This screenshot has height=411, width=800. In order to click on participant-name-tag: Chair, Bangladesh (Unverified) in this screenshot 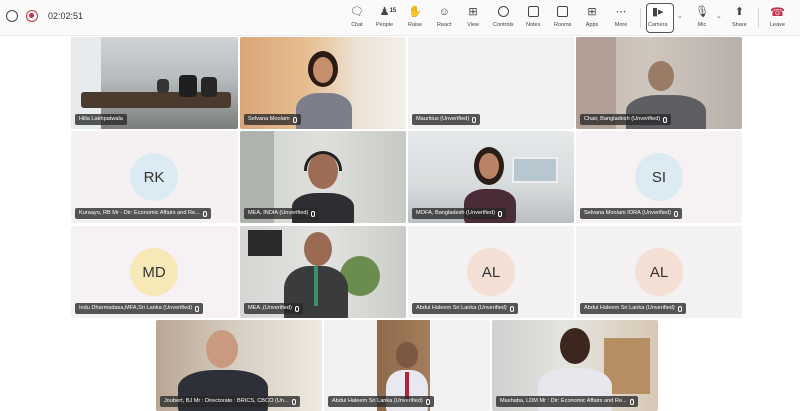, I will do `click(626, 119)`.